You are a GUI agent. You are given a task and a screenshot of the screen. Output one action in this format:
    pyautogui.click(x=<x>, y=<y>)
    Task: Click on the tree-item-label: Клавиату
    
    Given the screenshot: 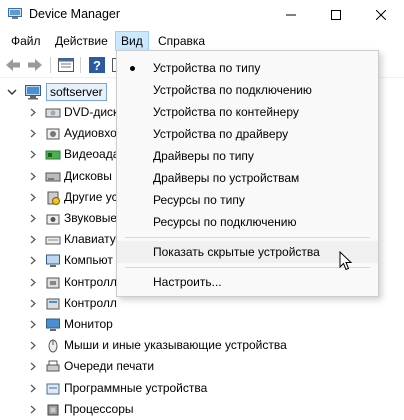 What is the action you would take?
    pyautogui.click(x=90, y=239)
    